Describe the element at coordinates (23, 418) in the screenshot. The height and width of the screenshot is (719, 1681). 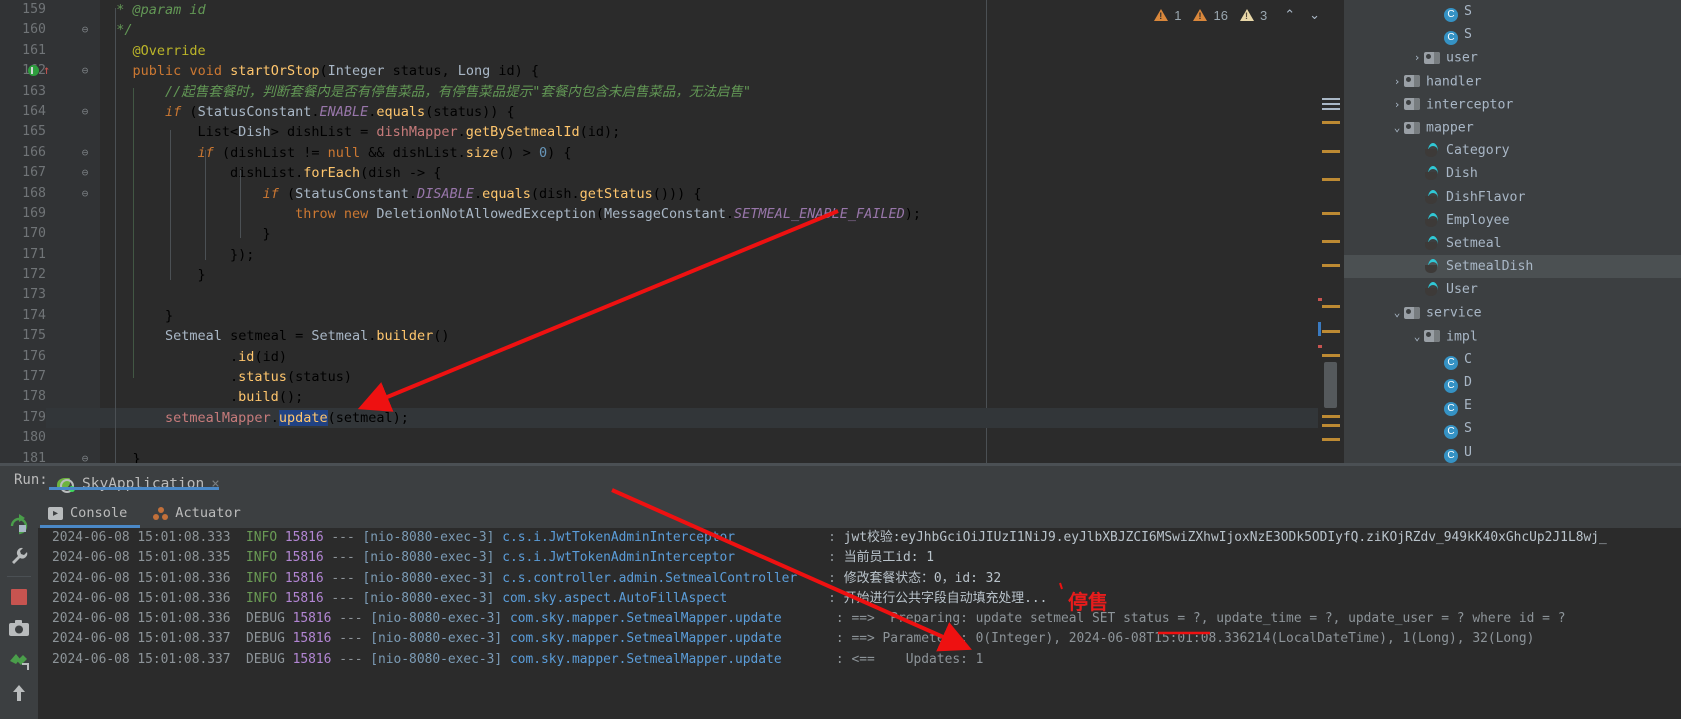
I see `line-number: 179` at that location.